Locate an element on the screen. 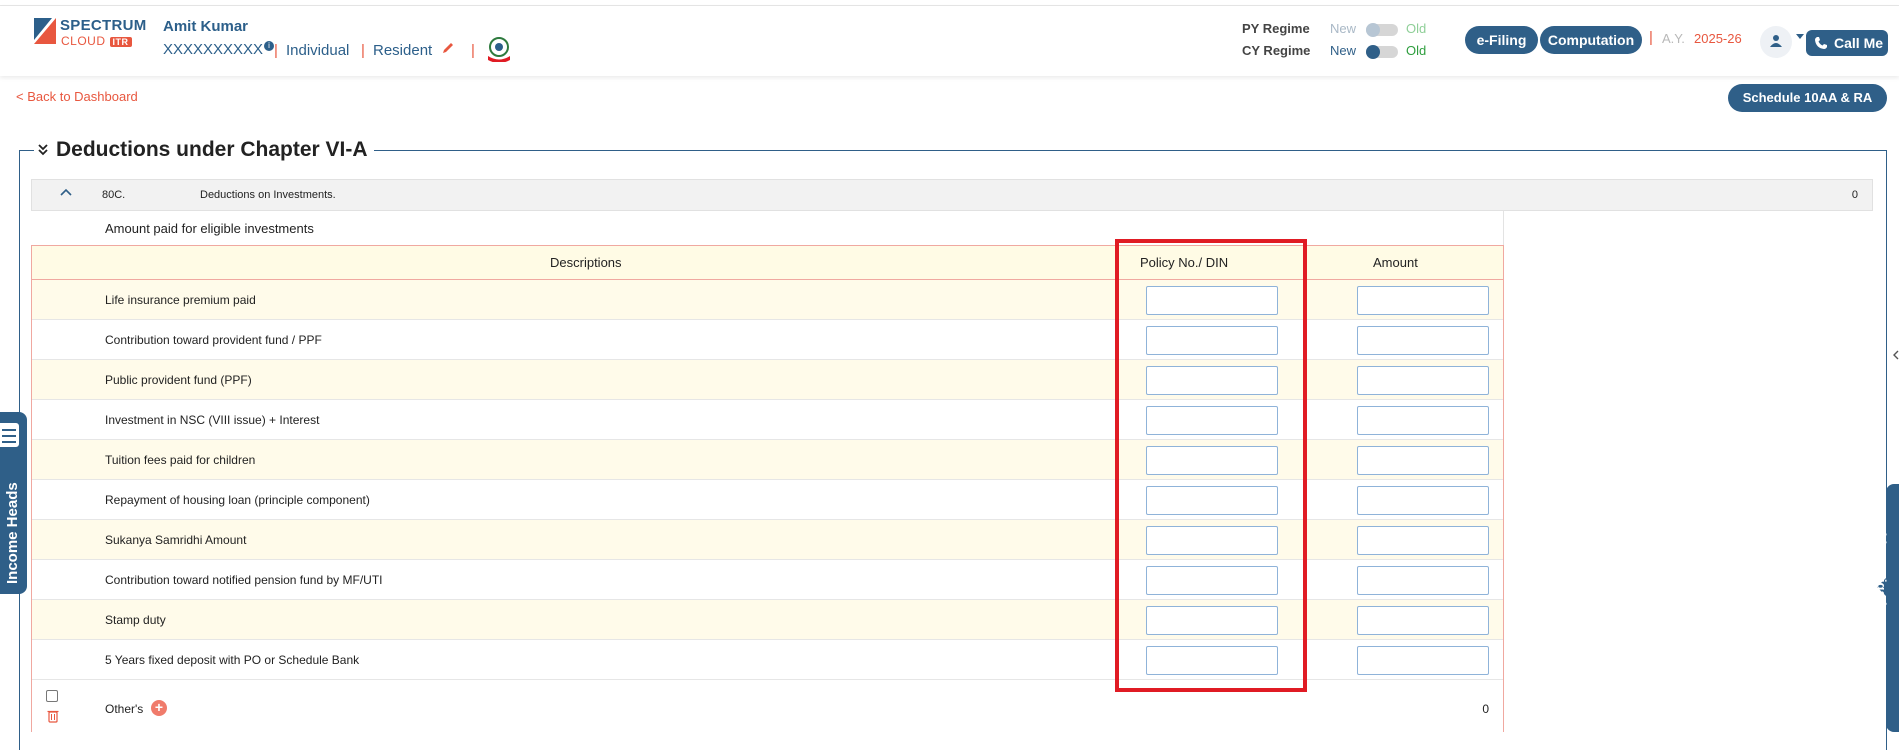  add-others-button: + is located at coordinates (159, 708).